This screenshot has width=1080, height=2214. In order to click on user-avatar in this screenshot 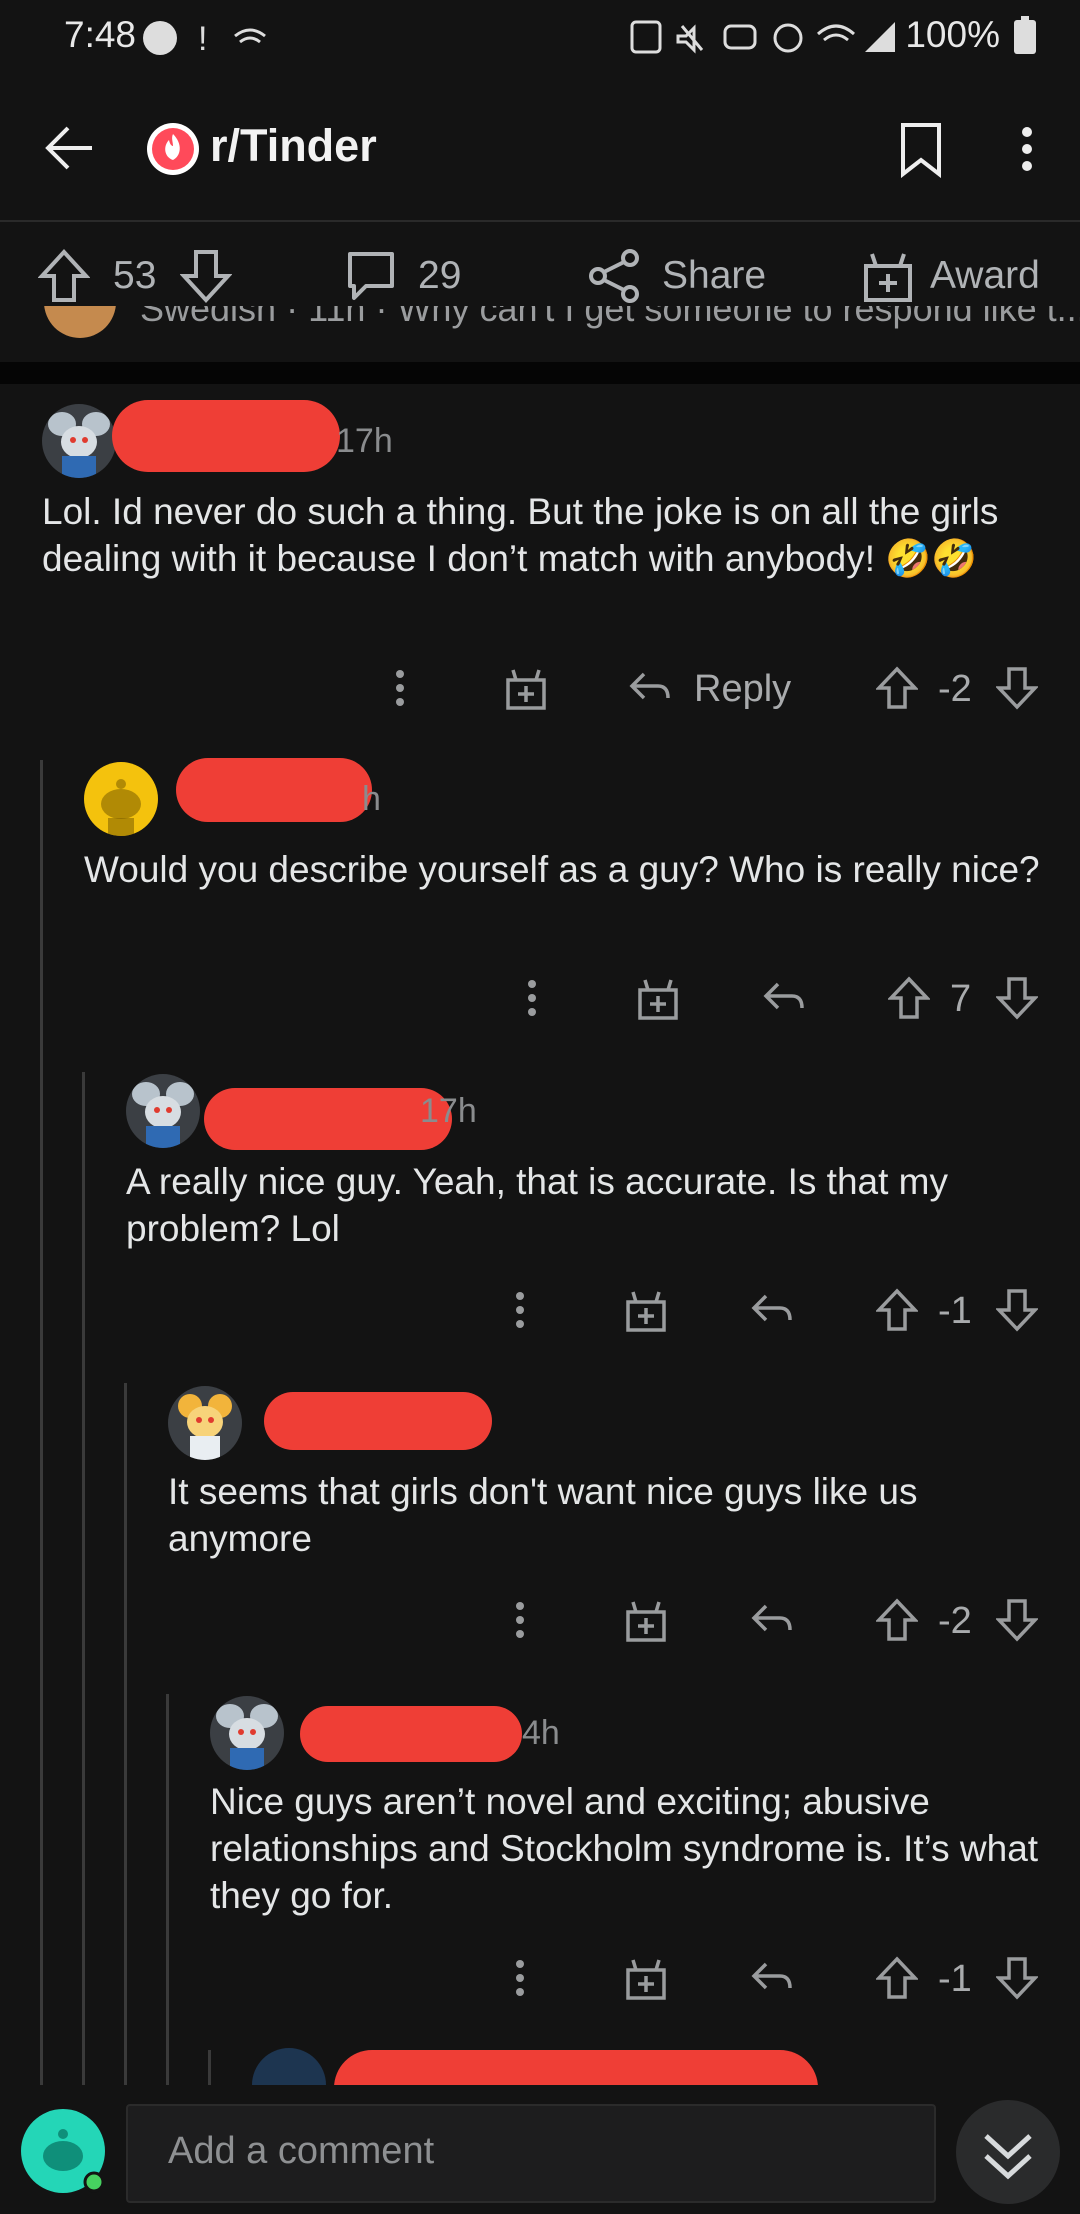, I will do `click(63, 2151)`.